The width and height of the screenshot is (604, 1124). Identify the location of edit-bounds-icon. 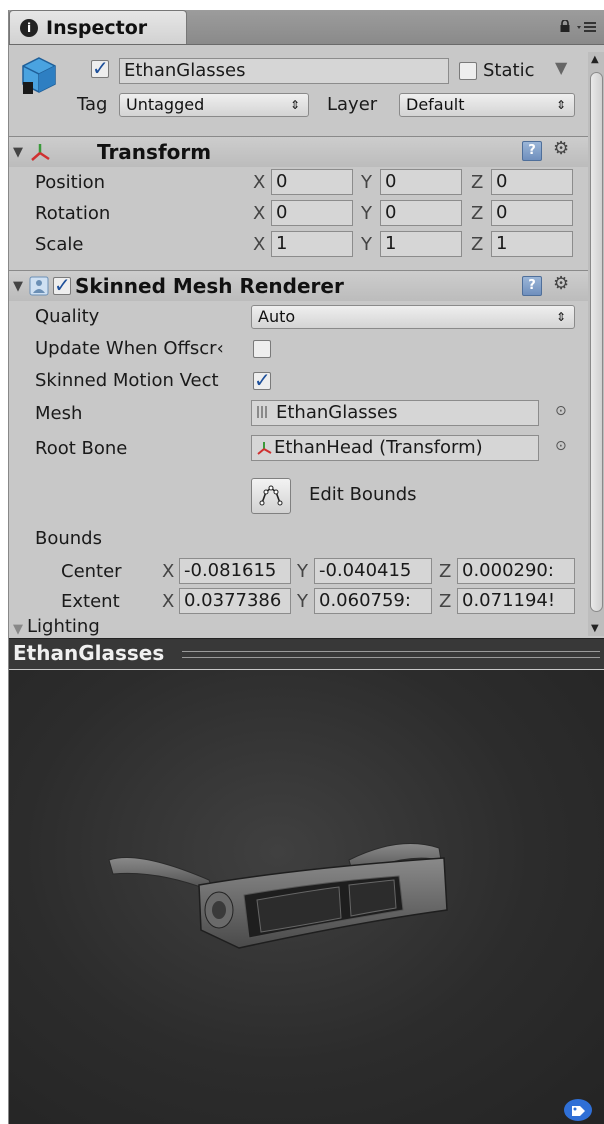
(271, 495).